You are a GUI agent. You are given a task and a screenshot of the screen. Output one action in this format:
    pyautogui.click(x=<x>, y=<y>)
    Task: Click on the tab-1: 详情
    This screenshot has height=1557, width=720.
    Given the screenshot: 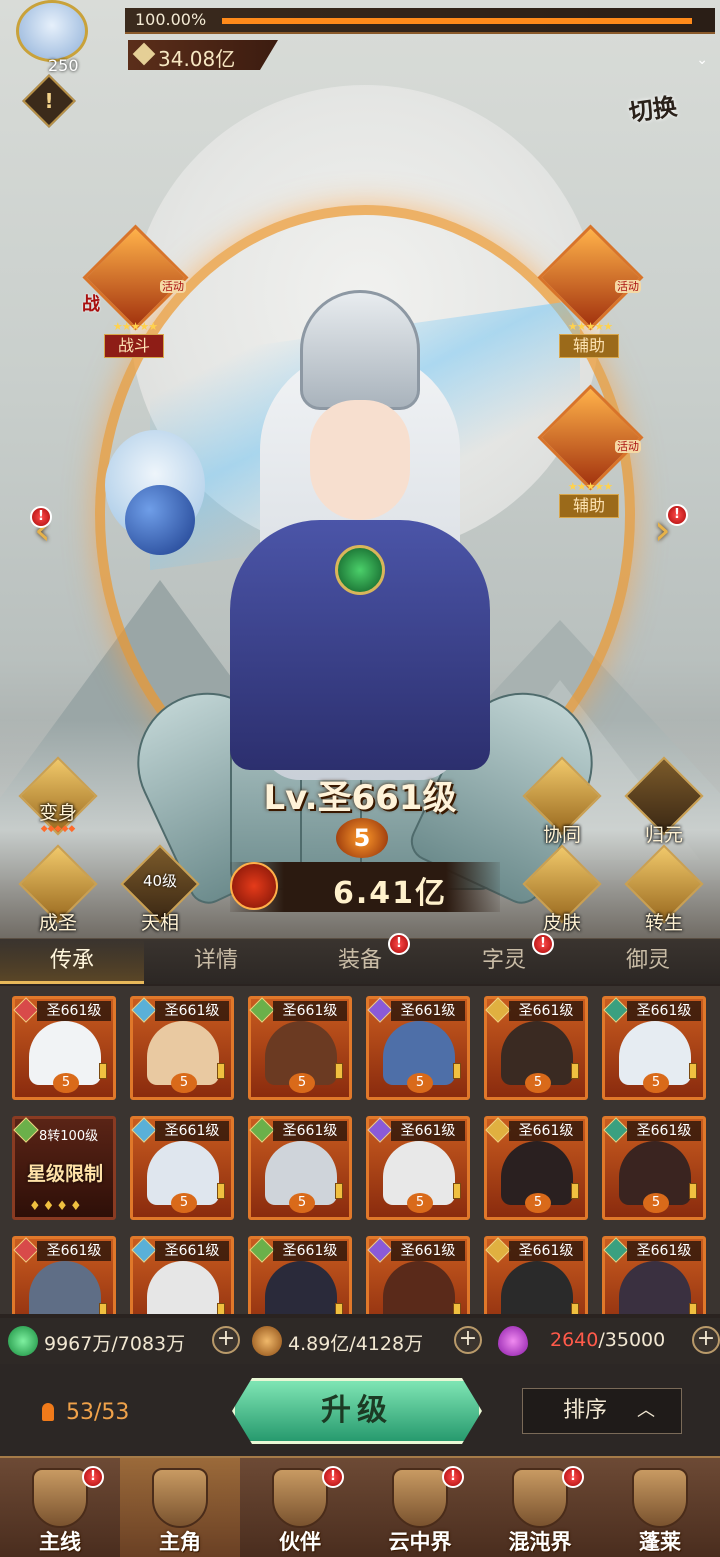 What is the action you would take?
    pyautogui.click(x=216, y=961)
    